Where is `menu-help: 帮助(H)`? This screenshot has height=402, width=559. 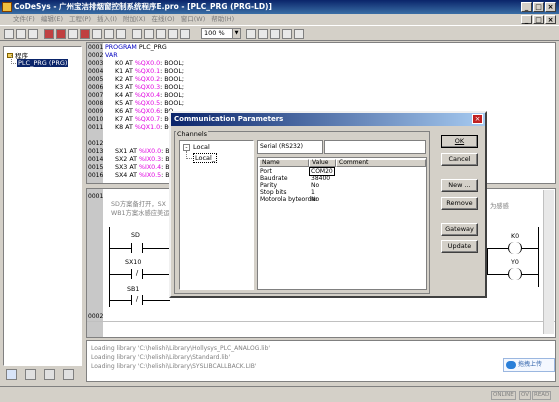 menu-help: 帮助(H) is located at coordinates (222, 19).